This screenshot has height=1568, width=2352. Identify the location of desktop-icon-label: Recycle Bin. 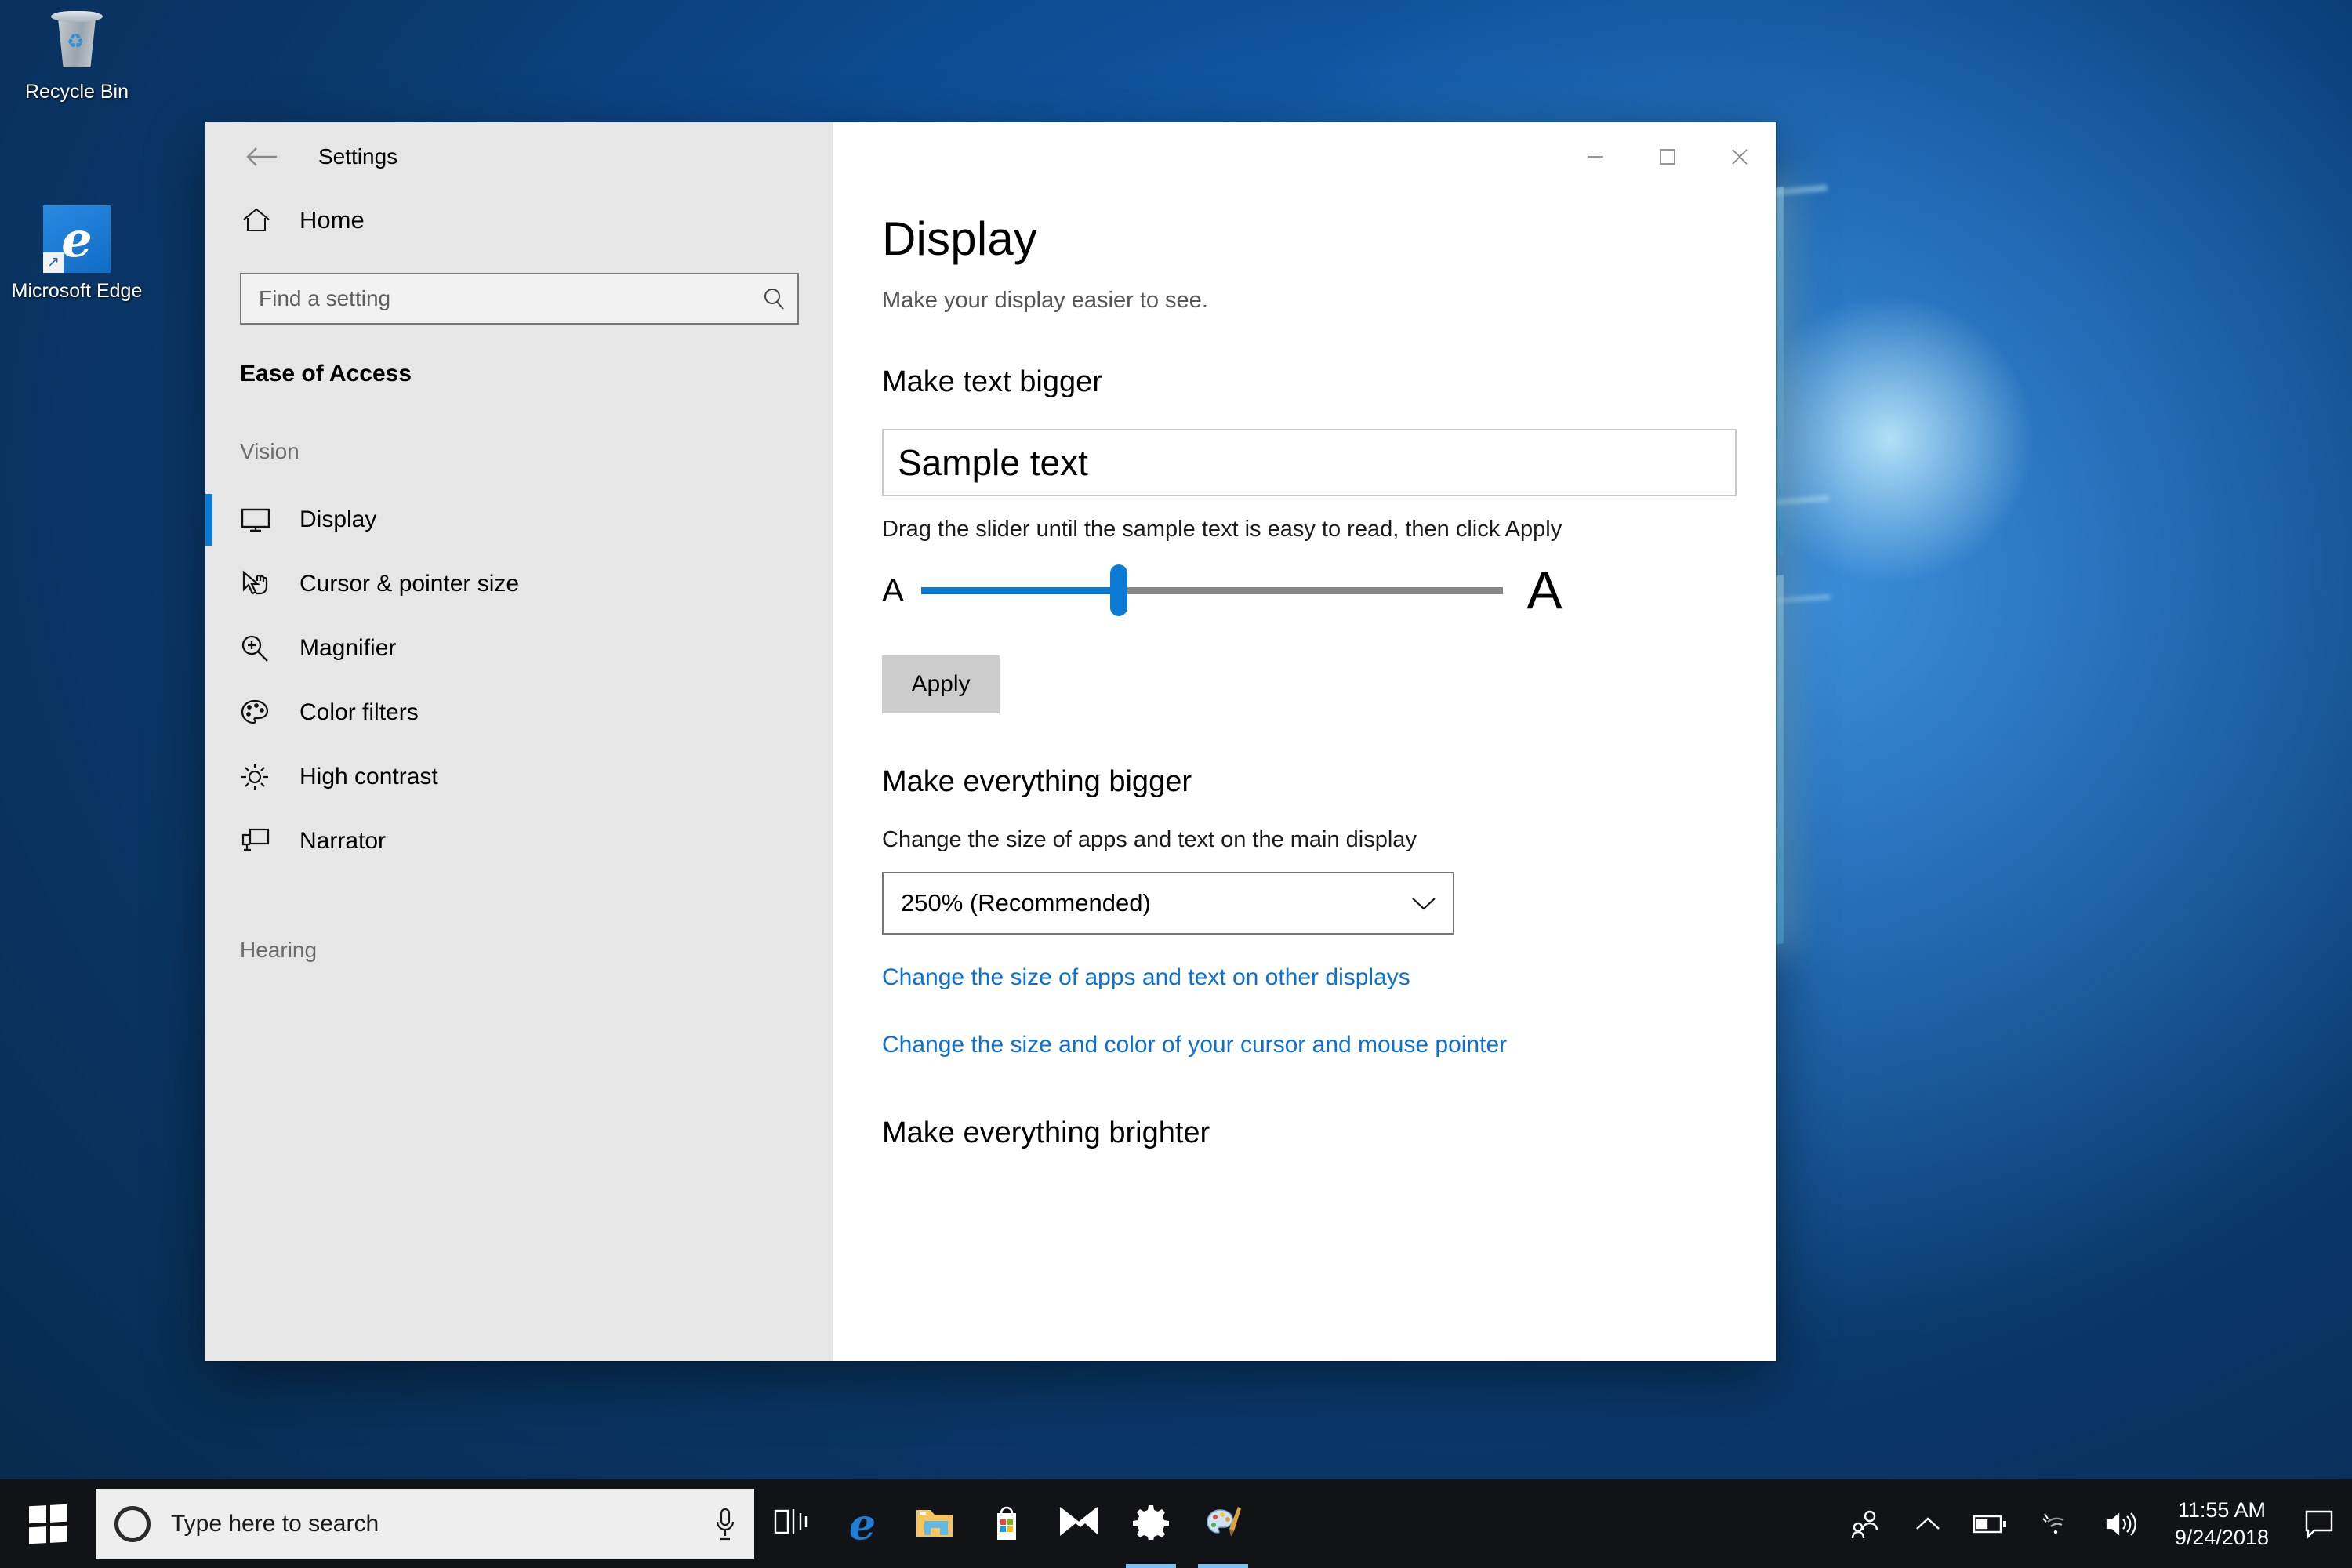
(77, 92).